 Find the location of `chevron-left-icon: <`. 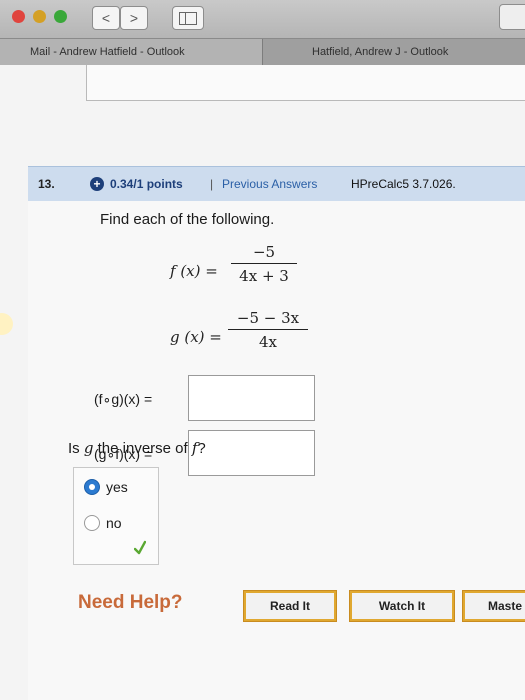

chevron-left-icon: < is located at coordinates (106, 18).